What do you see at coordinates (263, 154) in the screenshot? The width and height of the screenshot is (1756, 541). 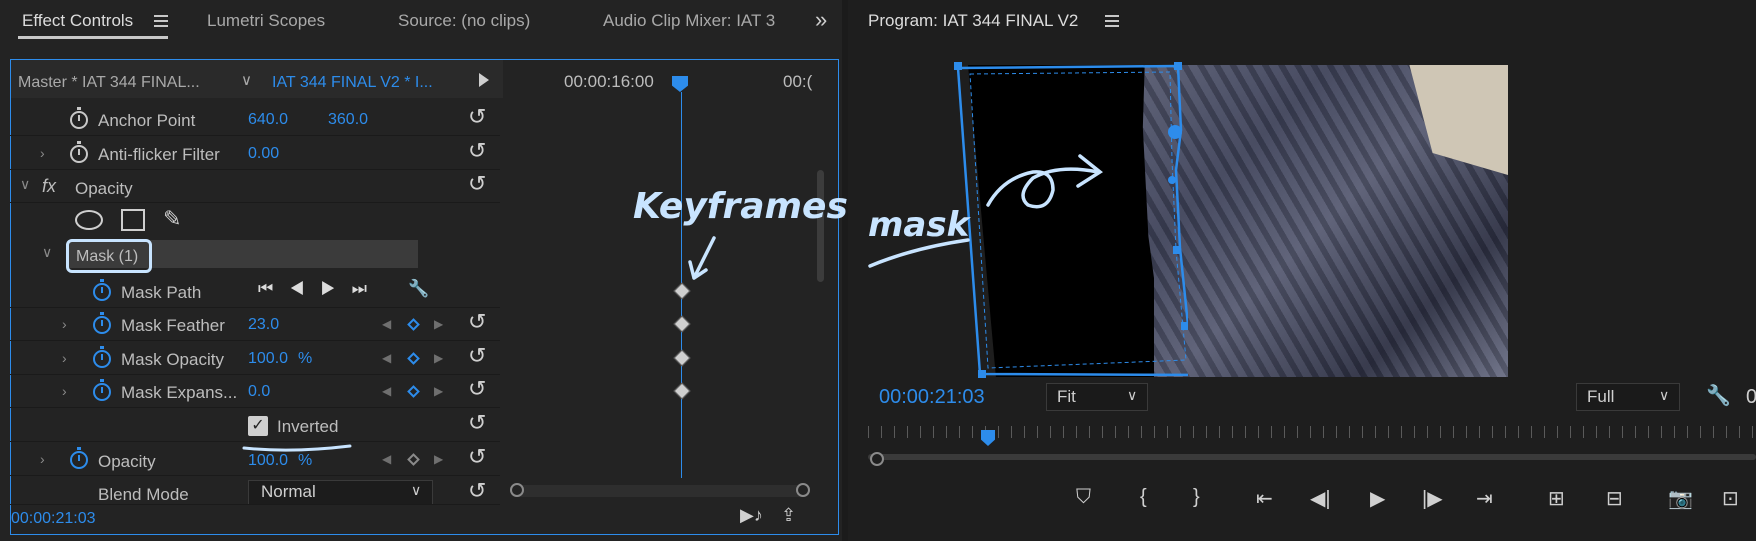 I see `anti-flicker-value: 0.00` at bounding box center [263, 154].